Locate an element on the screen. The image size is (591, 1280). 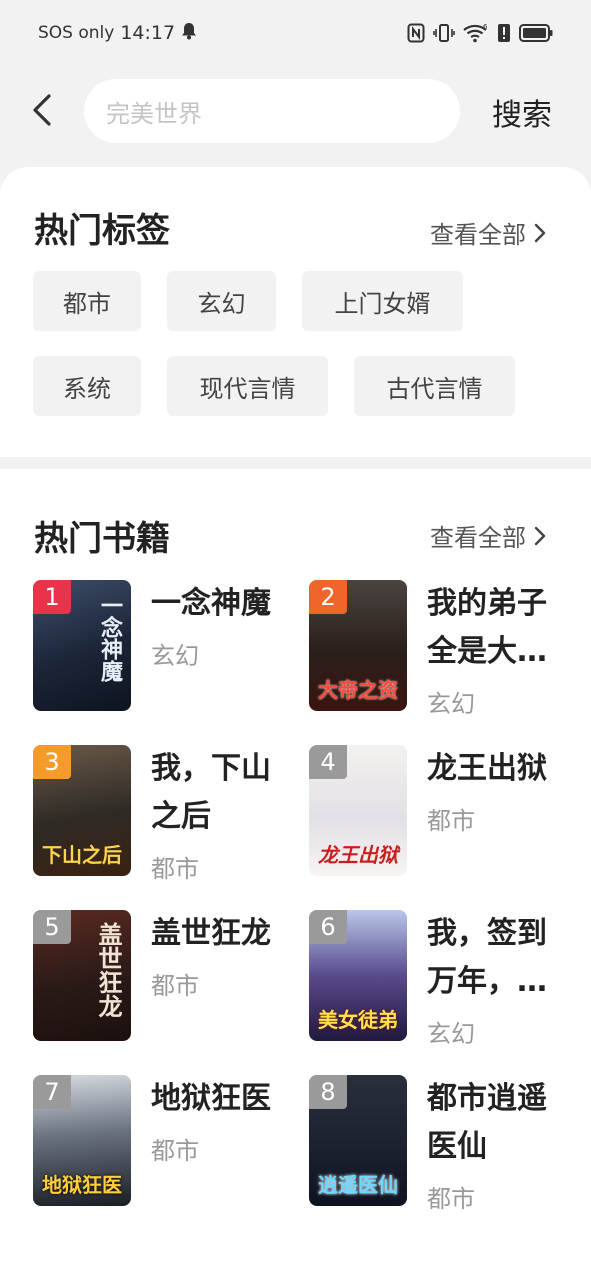
rank-badge: 1 is located at coordinates (52, 597).